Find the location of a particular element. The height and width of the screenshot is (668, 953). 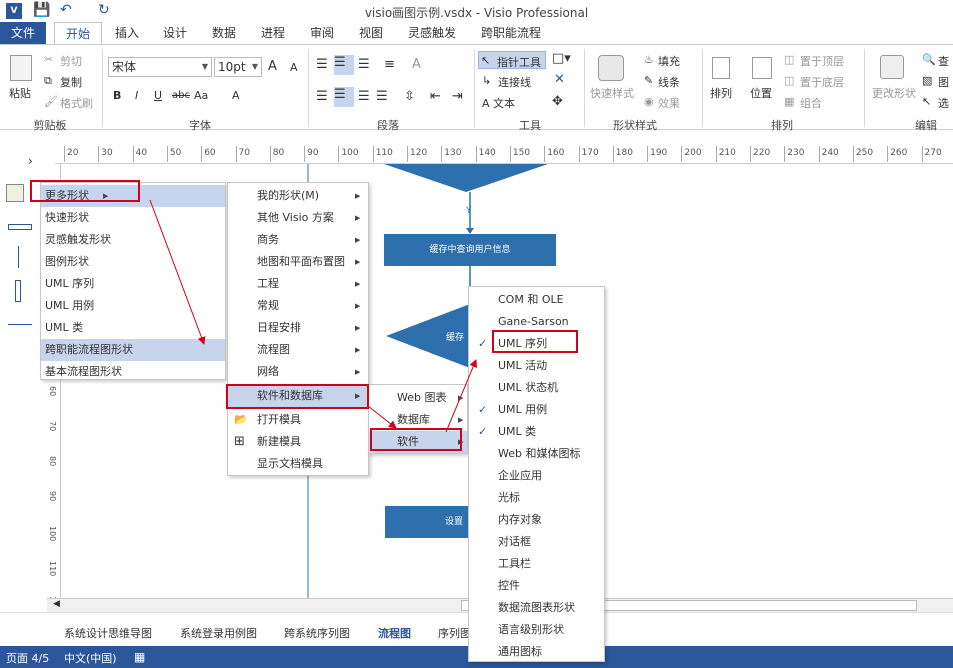

quick-styles-button: 快速样式 is located at coordinates (612, 93).